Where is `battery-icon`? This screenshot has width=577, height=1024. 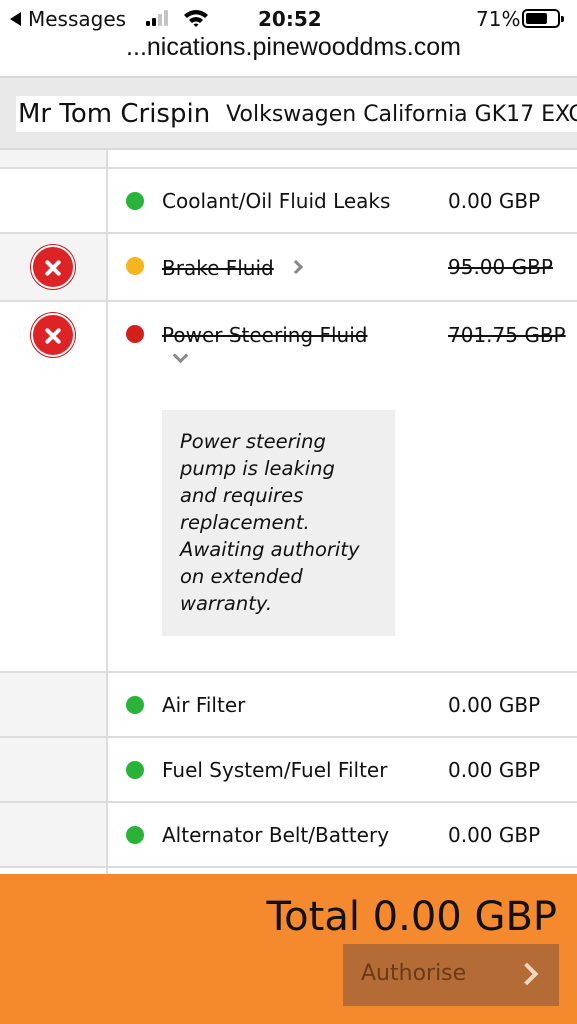 battery-icon is located at coordinates (543, 18).